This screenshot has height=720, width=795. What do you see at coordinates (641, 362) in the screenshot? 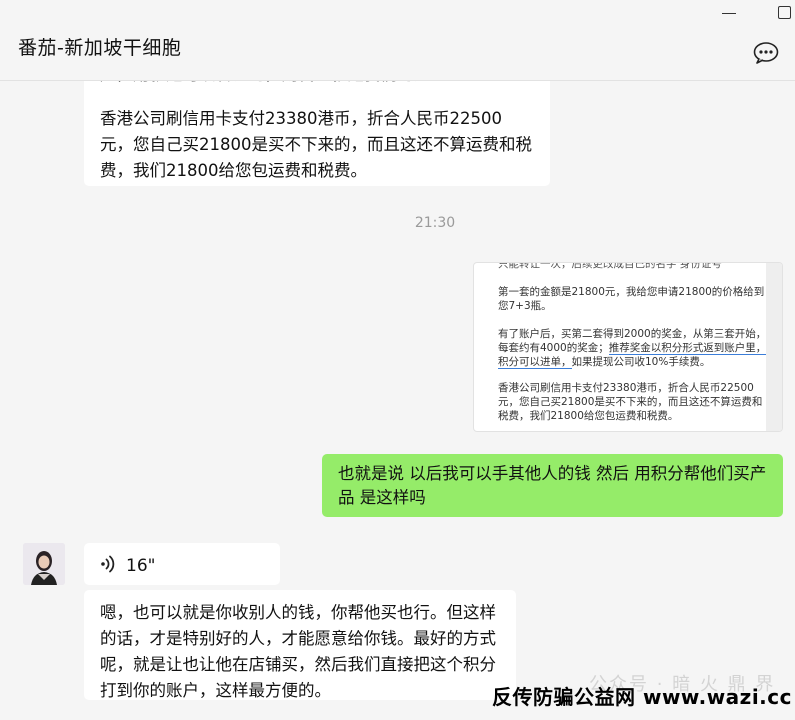
I see `image-text: 如果提现公司收10%手续费。` at bounding box center [641, 362].